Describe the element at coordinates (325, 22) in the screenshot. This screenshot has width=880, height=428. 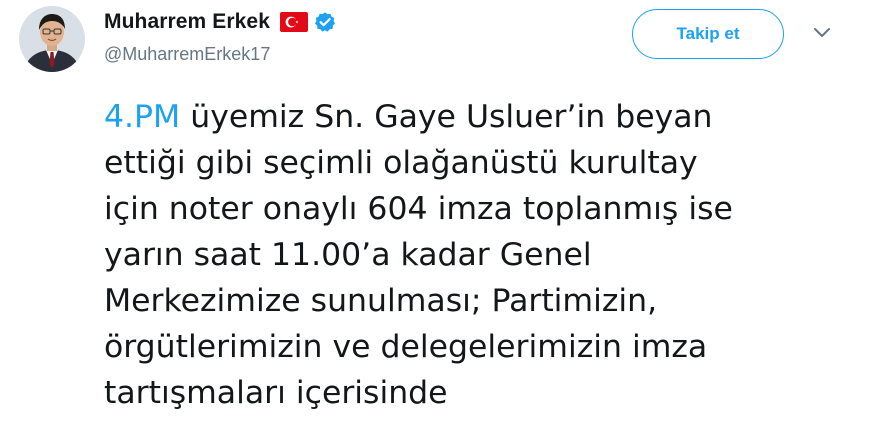
I see `verified-badge-icon` at that location.